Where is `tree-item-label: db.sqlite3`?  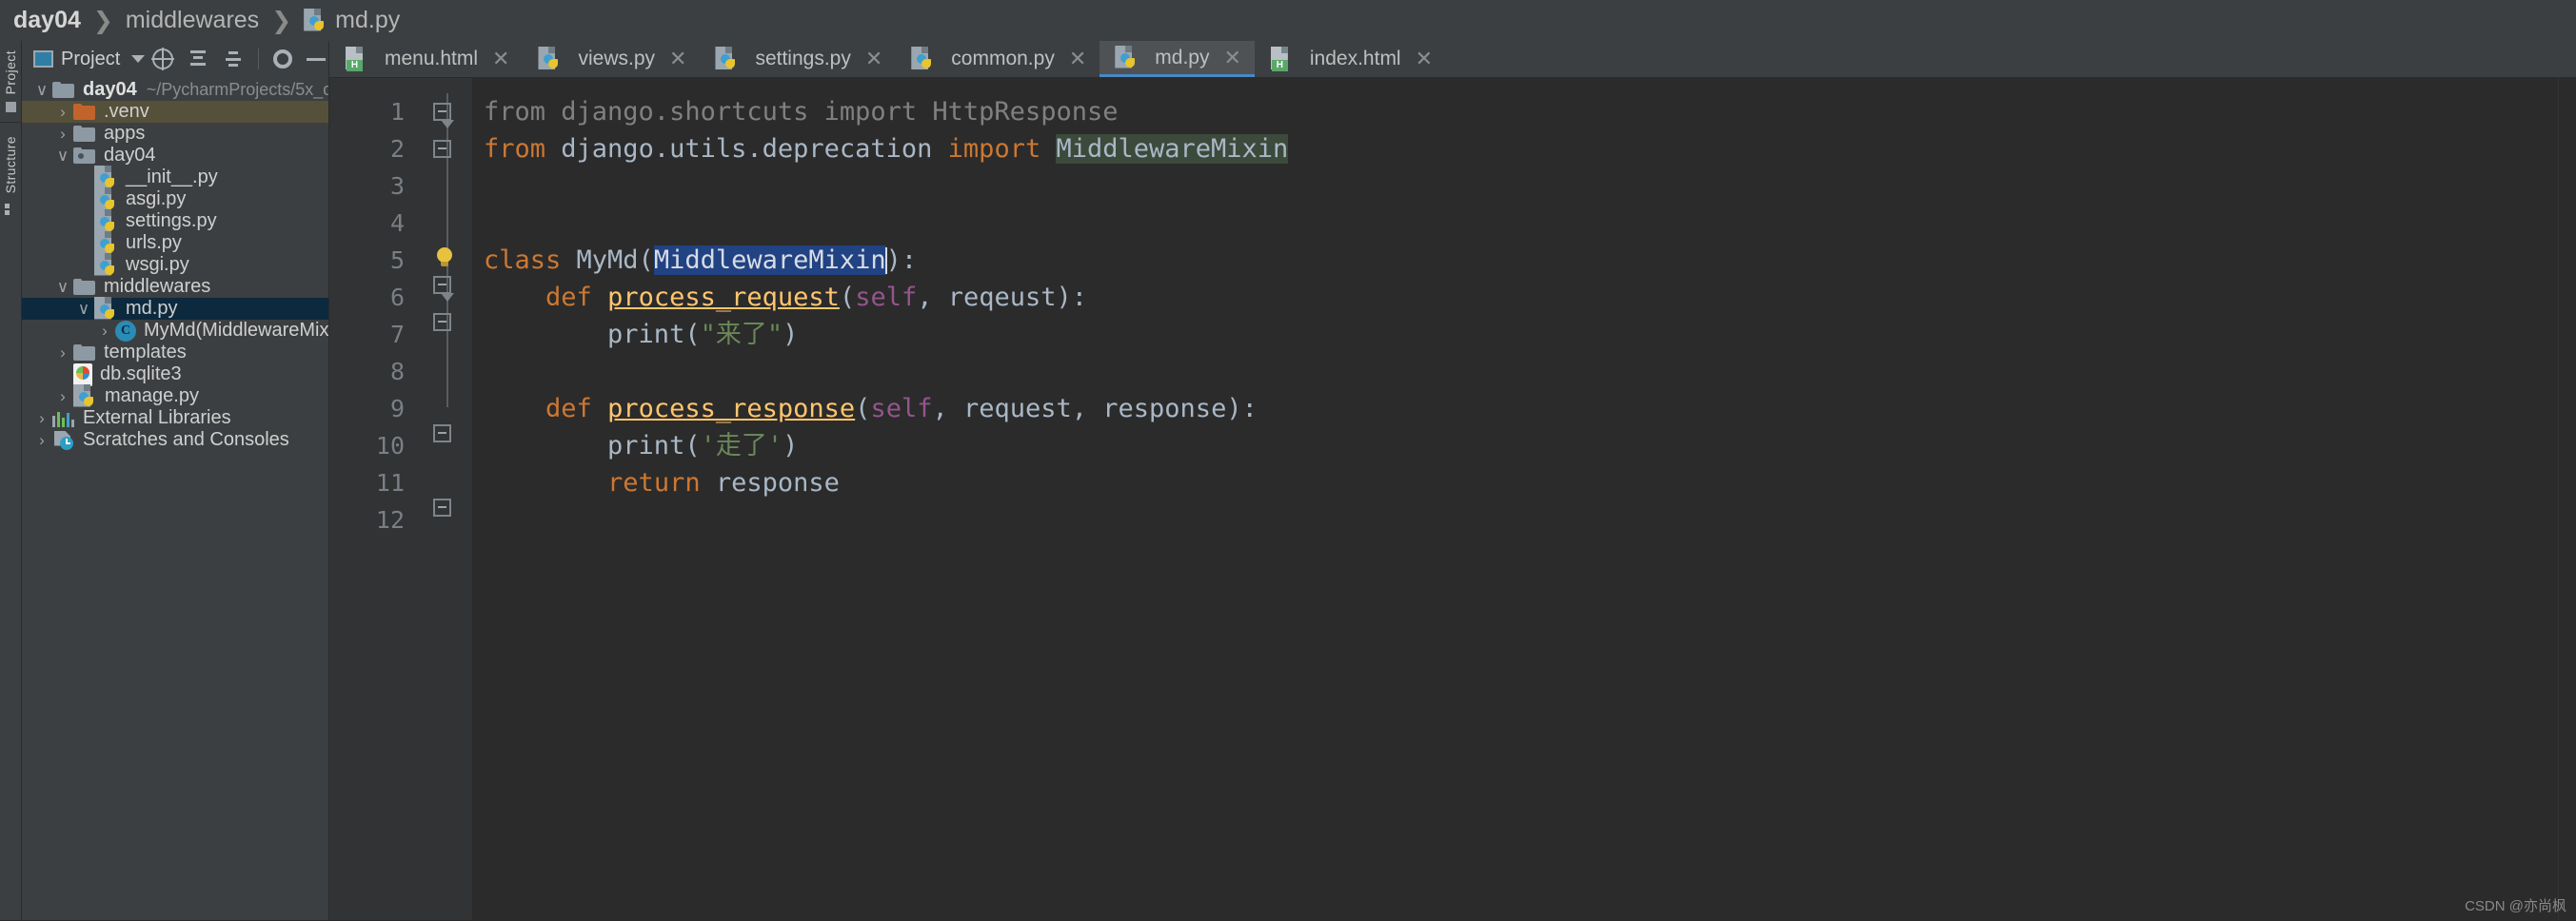
tree-item-label: db.sqlite3 is located at coordinates (141, 373).